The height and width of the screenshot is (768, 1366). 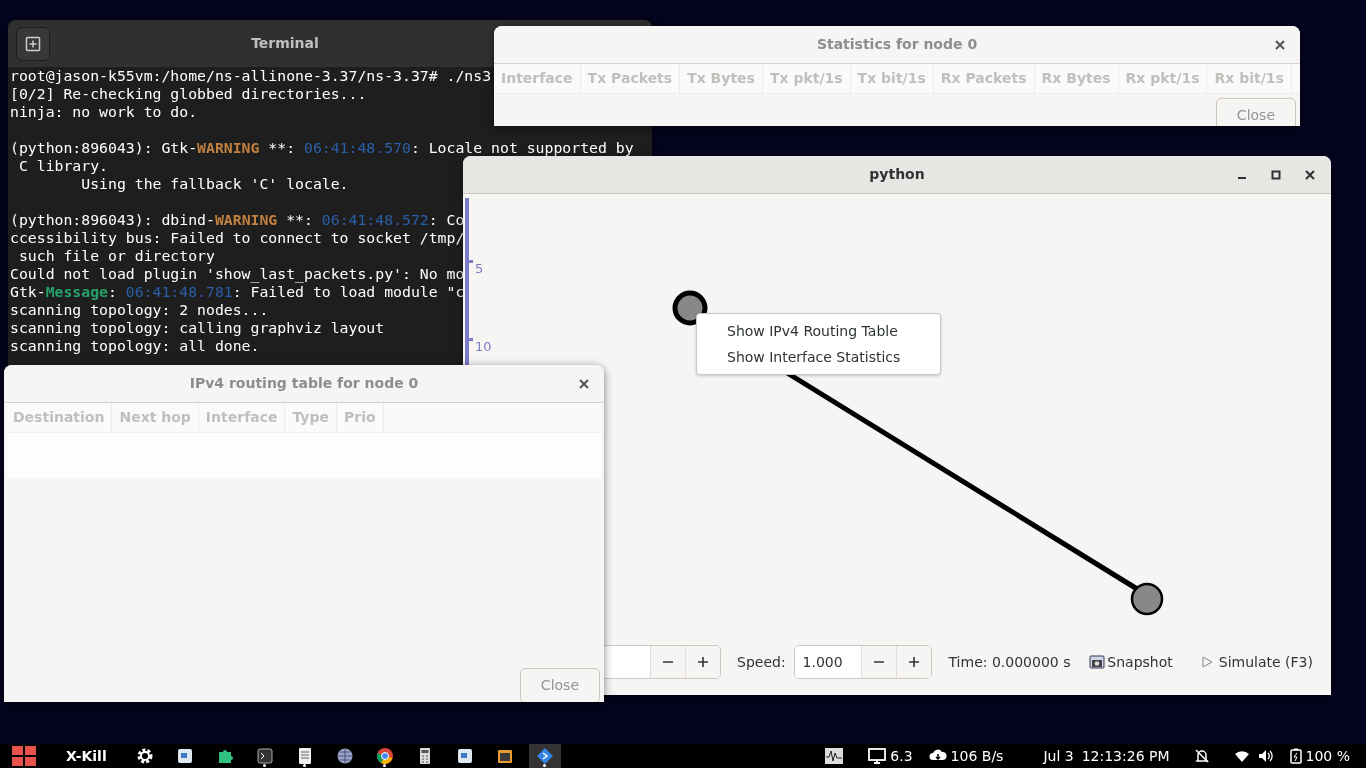 What do you see at coordinates (344, 756) in the screenshot?
I see `globe-icon` at bounding box center [344, 756].